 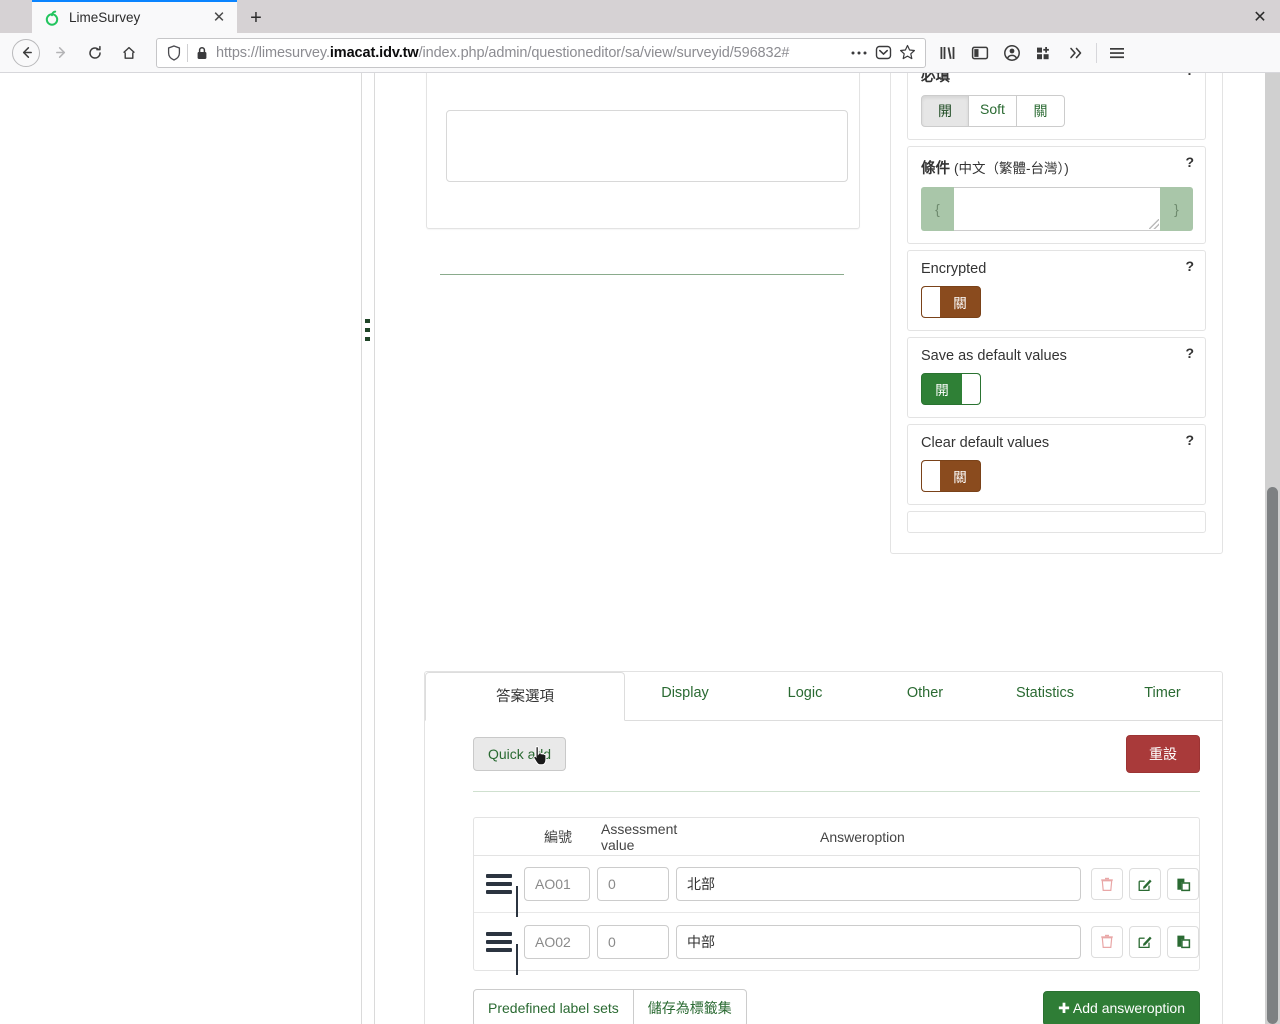 What do you see at coordinates (1154, 224) in the screenshot?
I see `resize-handle-icon` at bounding box center [1154, 224].